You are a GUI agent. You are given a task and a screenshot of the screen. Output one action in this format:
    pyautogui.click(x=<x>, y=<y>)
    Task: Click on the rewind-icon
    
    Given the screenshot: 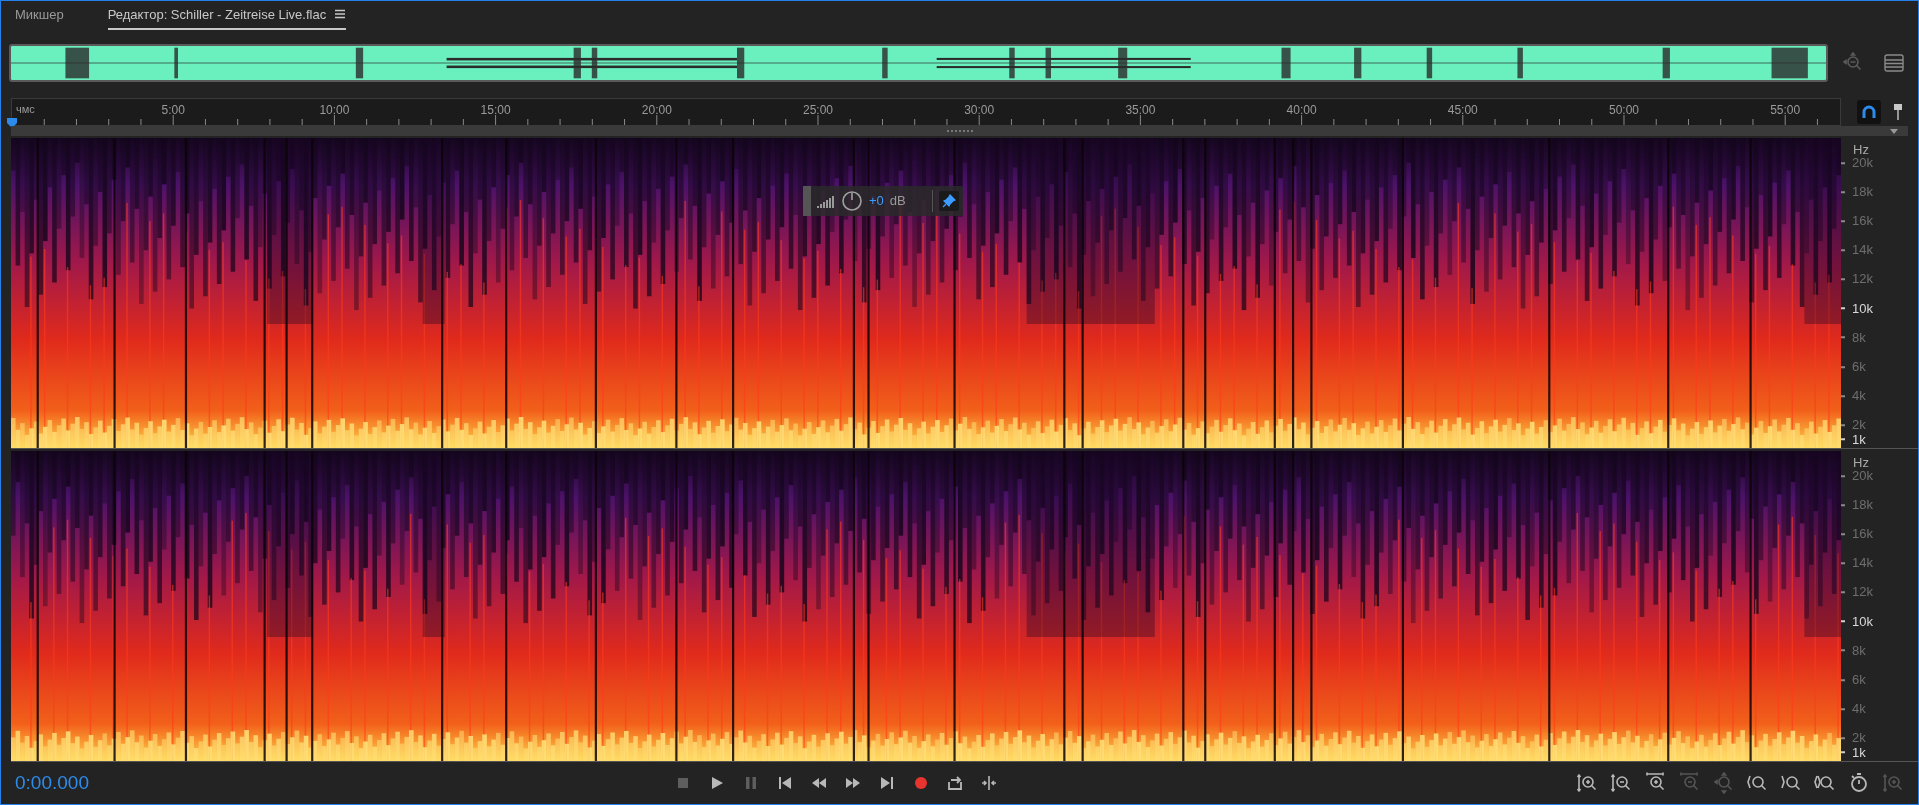 What is the action you would take?
    pyautogui.click(x=819, y=783)
    